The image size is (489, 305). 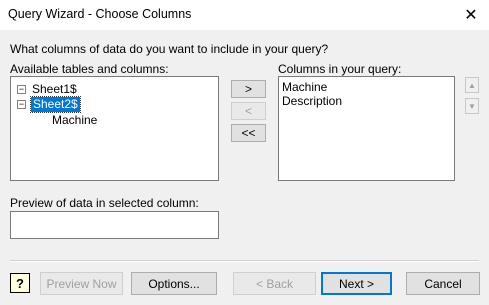 I want to click on footer-divider, so click(x=244, y=261).